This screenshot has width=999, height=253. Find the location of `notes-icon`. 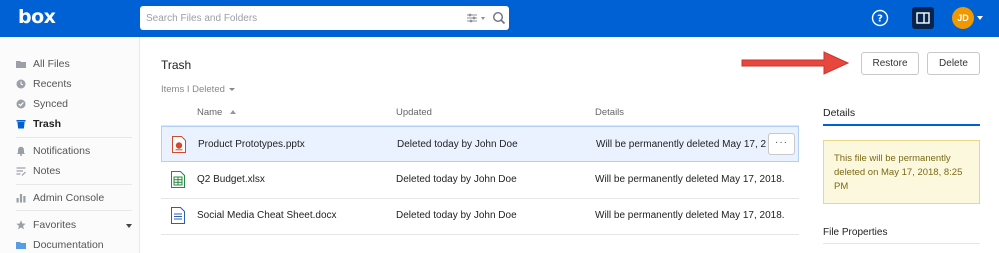

notes-icon is located at coordinates (21, 171).